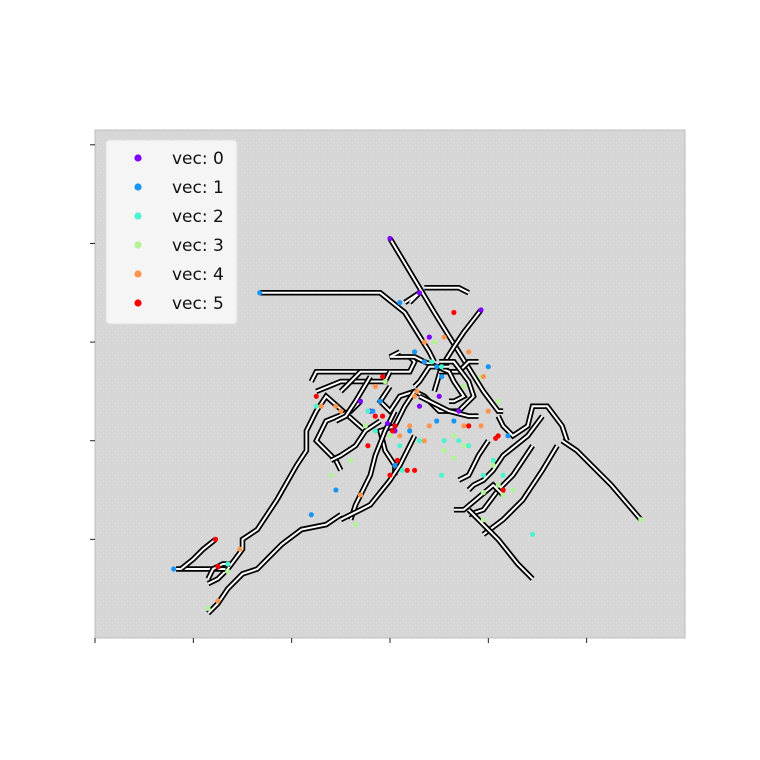 The height and width of the screenshot is (760, 760). What do you see at coordinates (198, 217) in the screenshot?
I see `legend-label-2: vec: 2` at bounding box center [198, 217].